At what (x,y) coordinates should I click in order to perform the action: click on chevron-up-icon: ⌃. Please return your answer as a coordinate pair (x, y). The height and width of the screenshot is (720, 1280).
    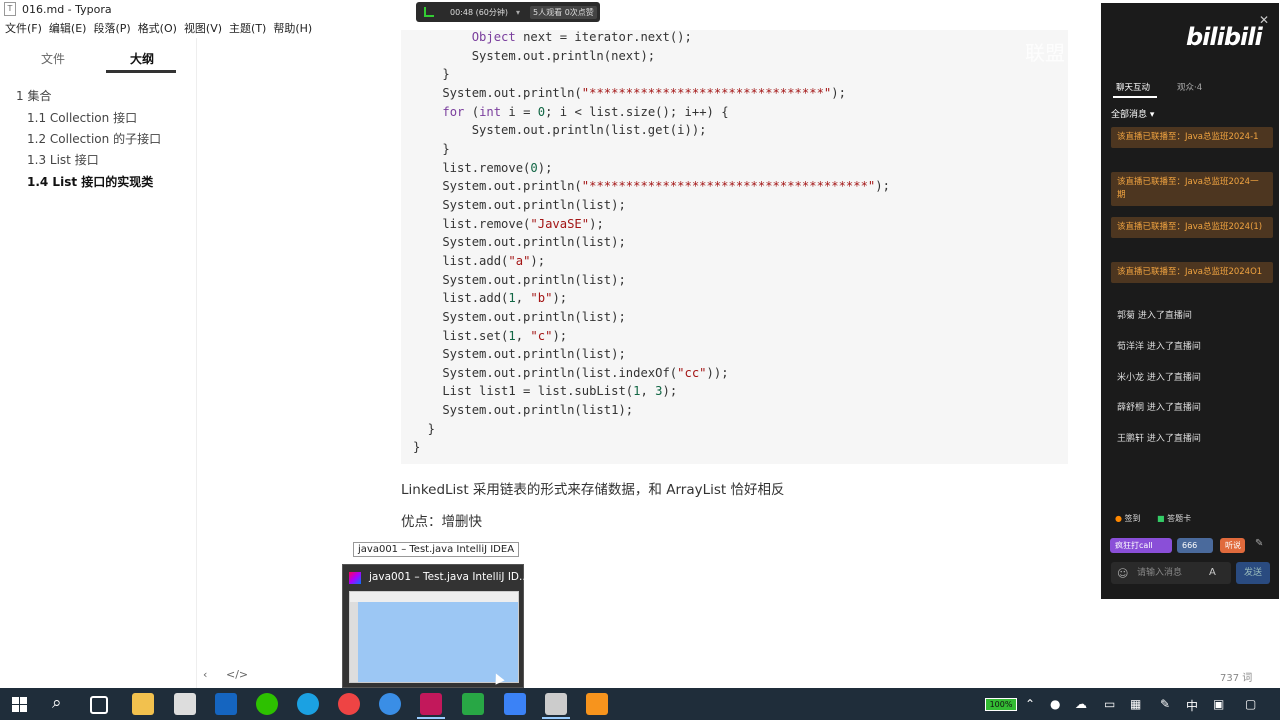
    Looking at the image, I should click on (1030, 704).